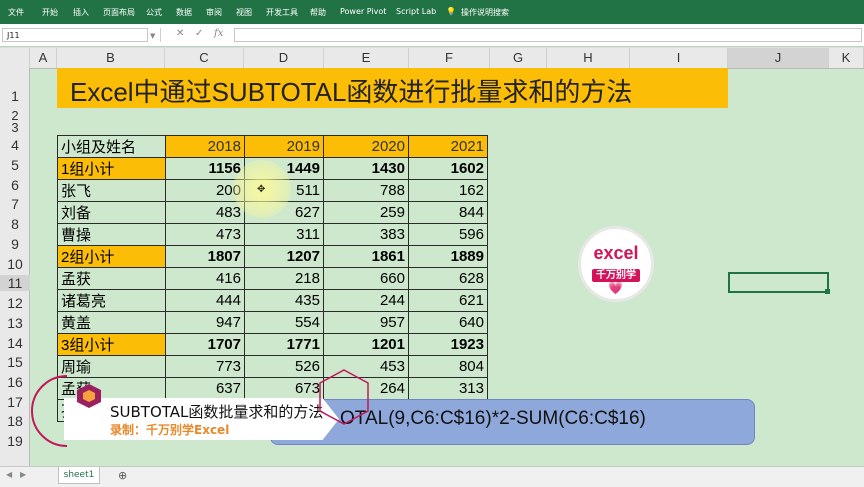  Describe the element at coordinates (111, 322) in the screenshot. I see `name-cell: 黄盖` at that location.